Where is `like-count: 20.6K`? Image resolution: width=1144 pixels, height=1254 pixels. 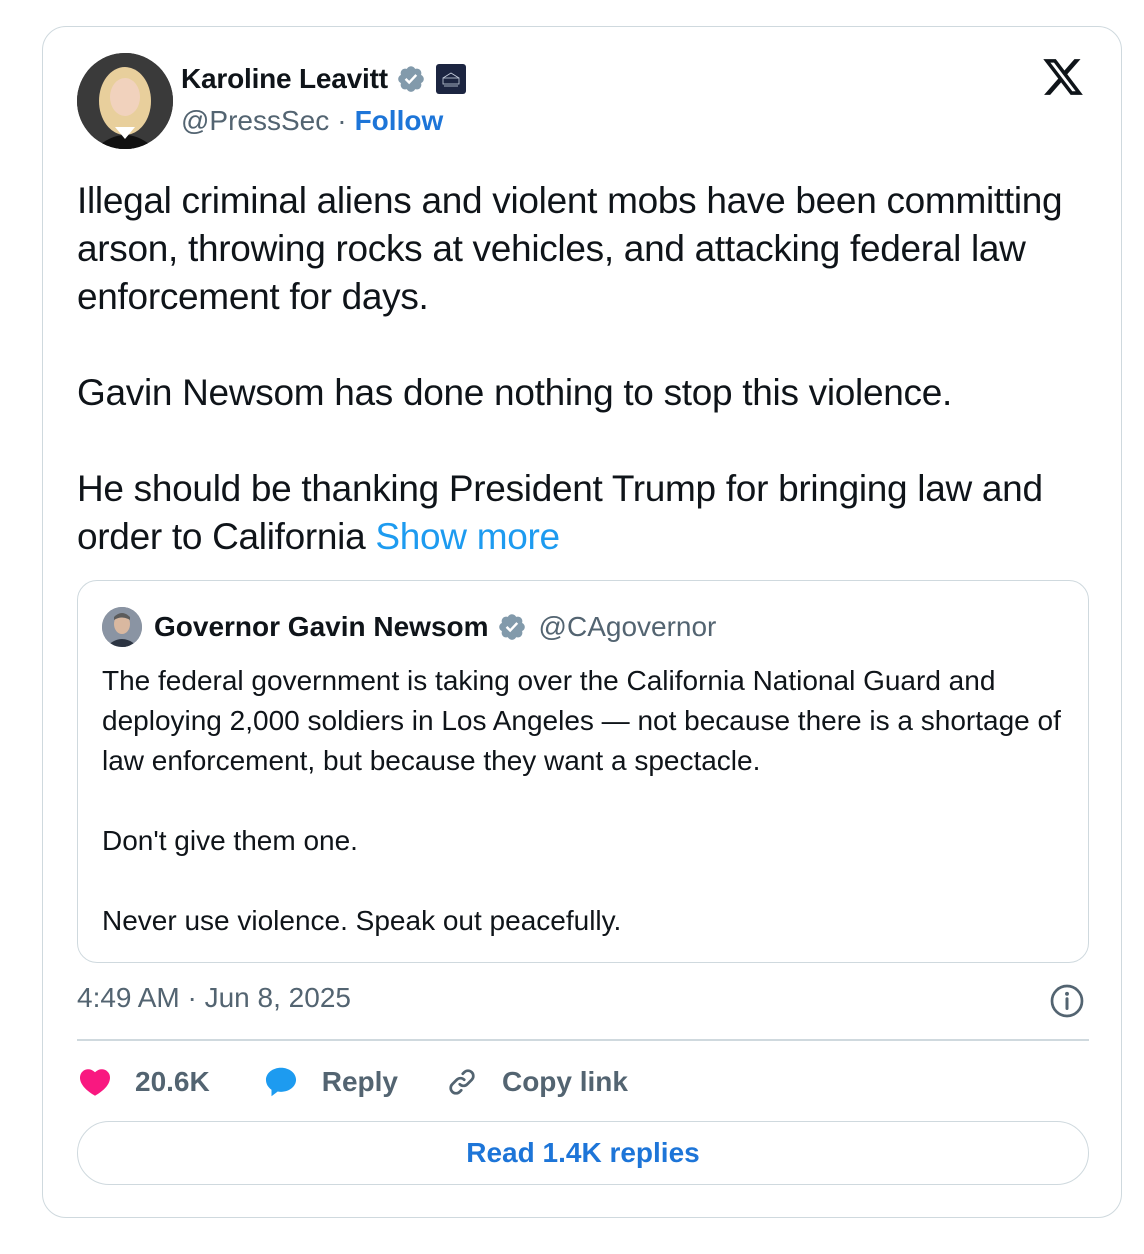
like-count: 20.6K is located at coordinates (172, 1081).